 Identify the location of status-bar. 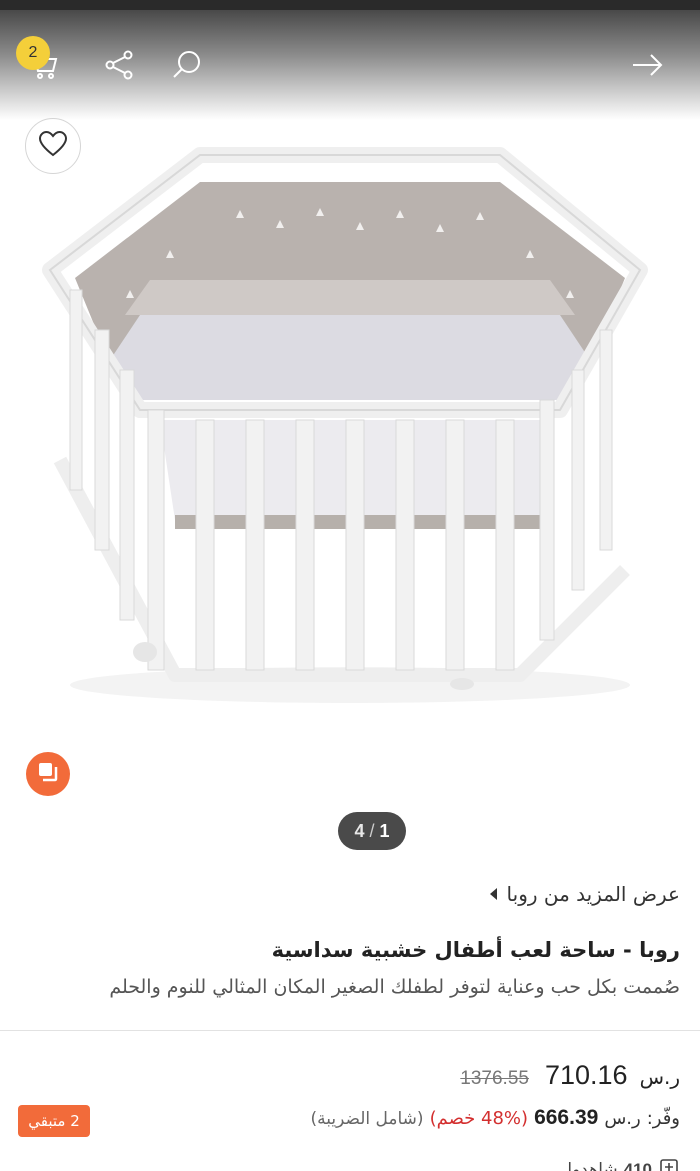
(350, 5).